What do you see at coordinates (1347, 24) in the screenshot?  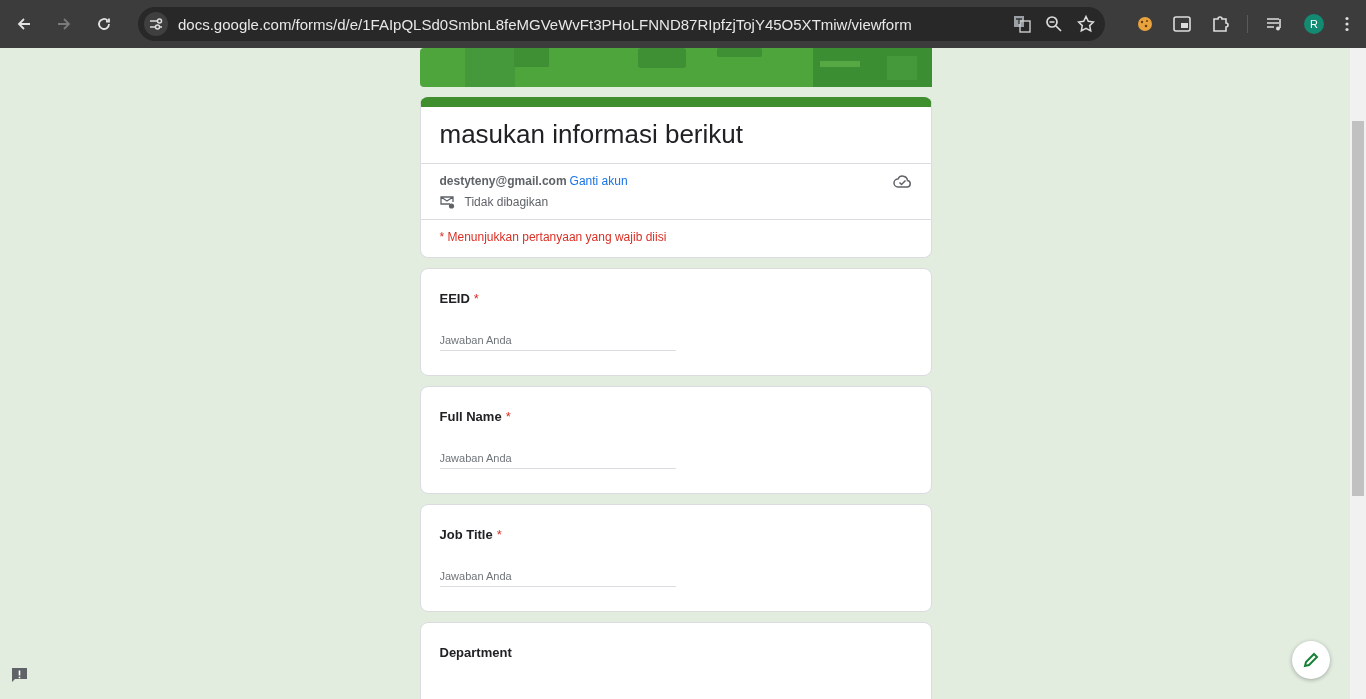 I see `menu-icon` at bounding box center [1347, 24].